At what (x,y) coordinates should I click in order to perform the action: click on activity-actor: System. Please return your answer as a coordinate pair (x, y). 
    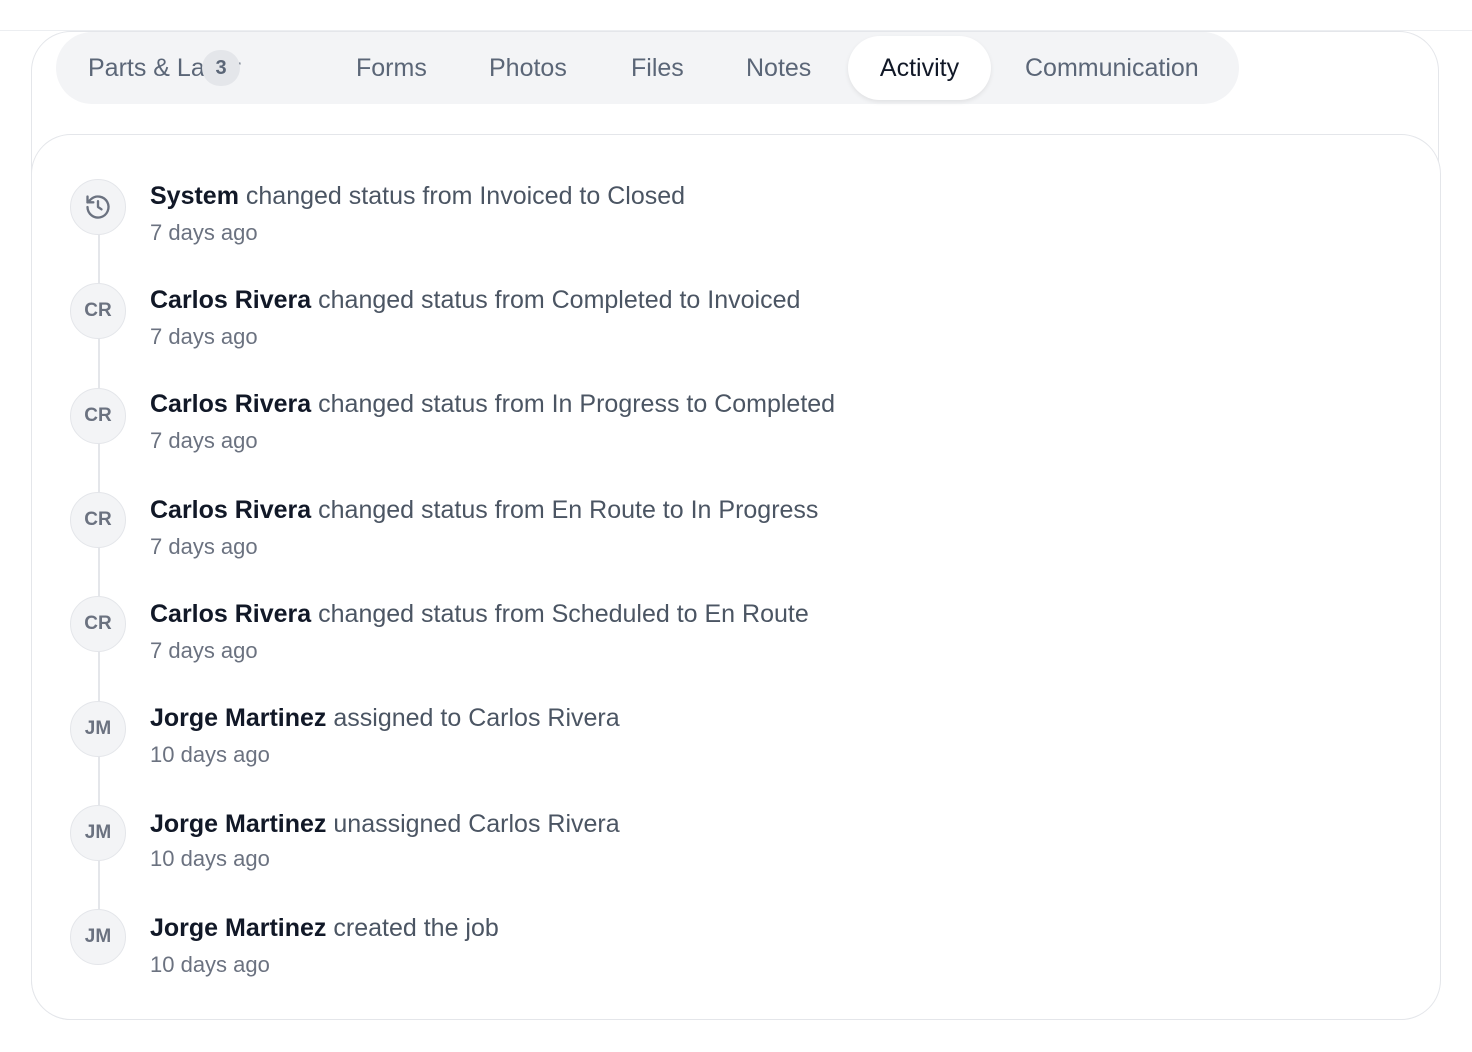
    Looking at the image, I should click on (194, 196).